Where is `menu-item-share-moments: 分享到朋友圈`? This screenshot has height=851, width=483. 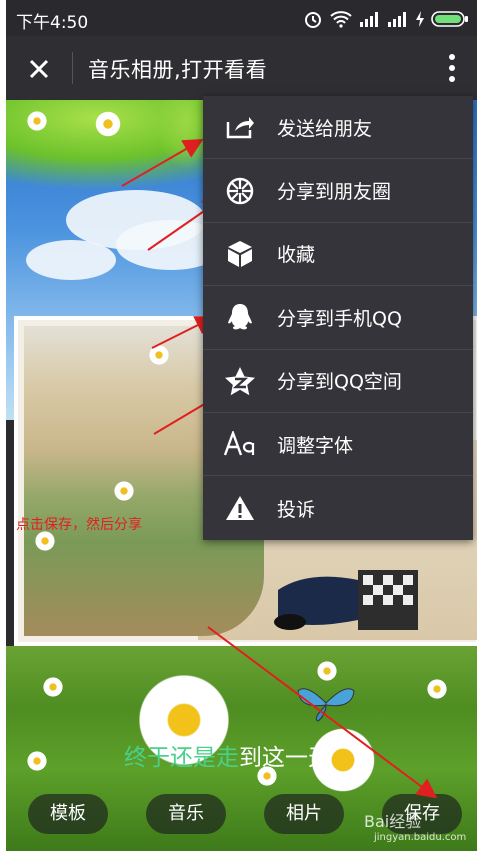 menu-item-share-moments: 分享到朋友圈 is located at coordinates (338, 191).